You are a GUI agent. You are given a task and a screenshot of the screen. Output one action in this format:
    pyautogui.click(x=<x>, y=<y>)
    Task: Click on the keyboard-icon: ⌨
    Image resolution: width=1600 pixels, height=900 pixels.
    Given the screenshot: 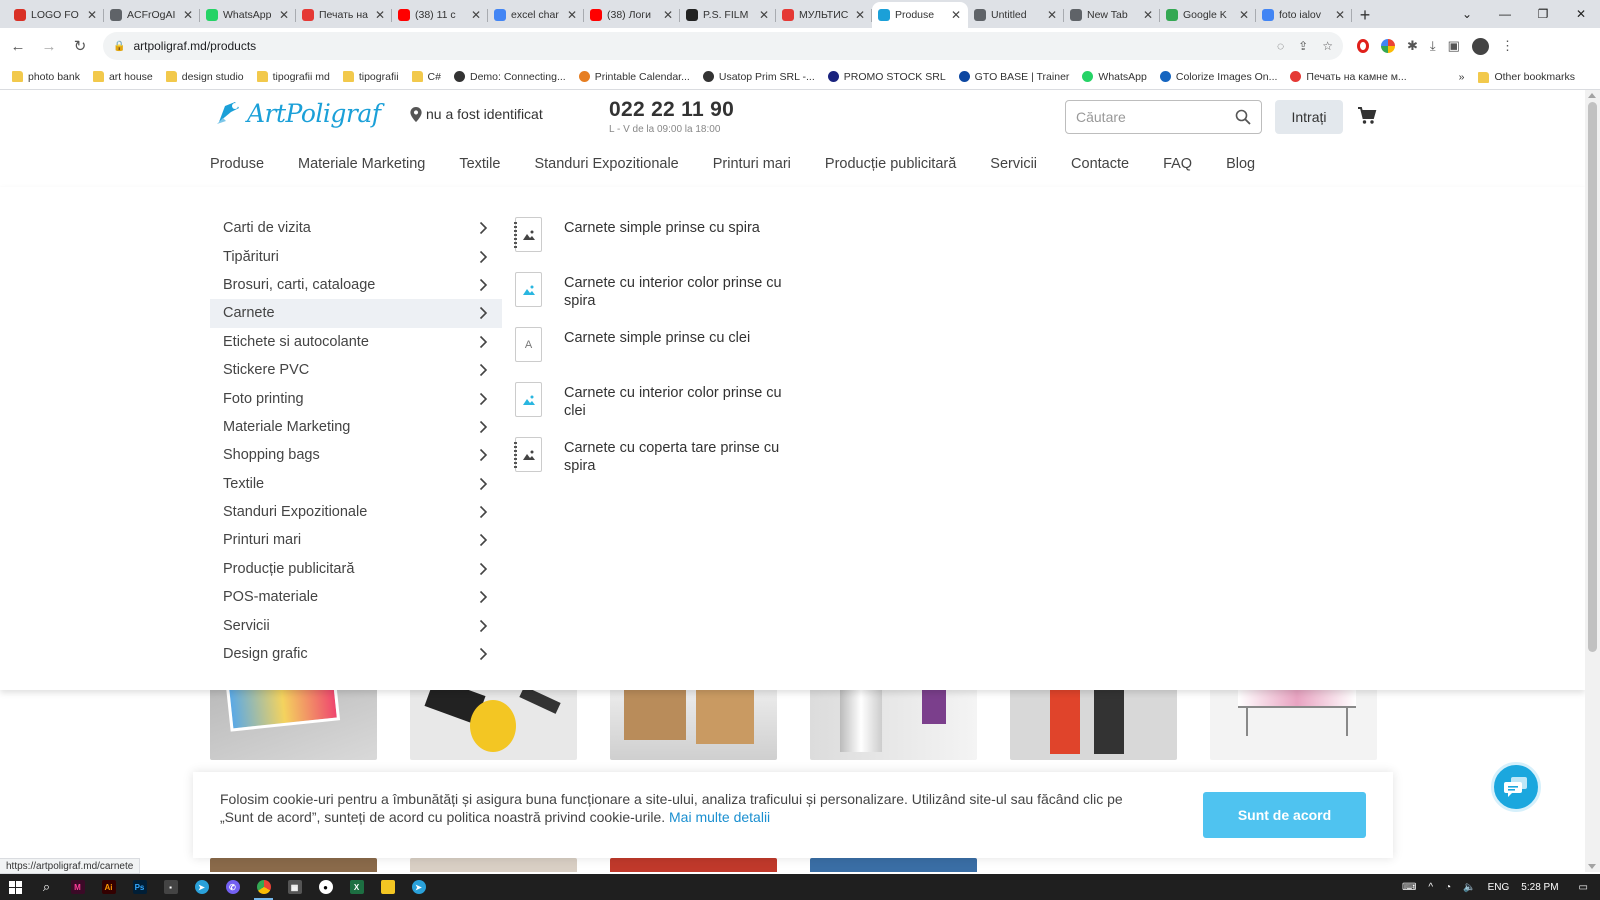 What is the action you would take?
    pyautogui.click(x=1409, y=887)
    